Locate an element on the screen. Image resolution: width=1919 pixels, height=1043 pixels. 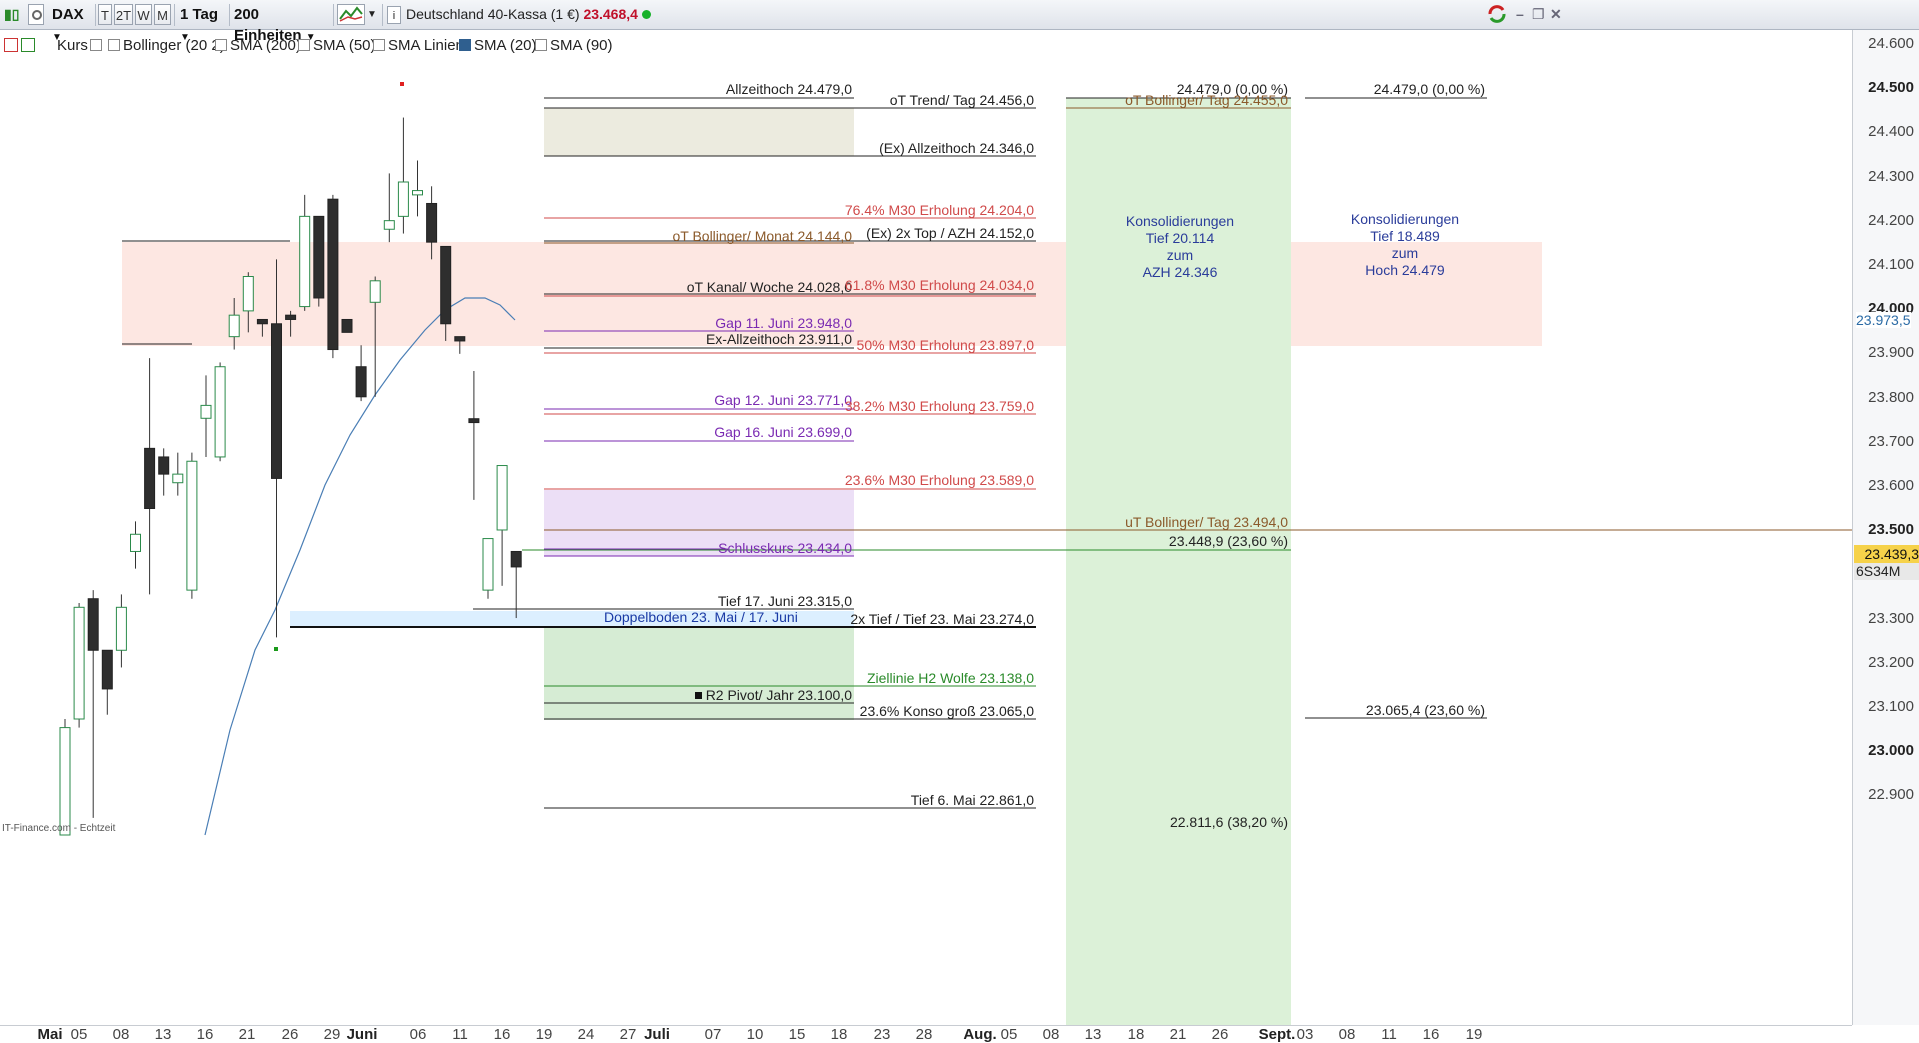
refresh-icon is located at coordinates (1498, 14).